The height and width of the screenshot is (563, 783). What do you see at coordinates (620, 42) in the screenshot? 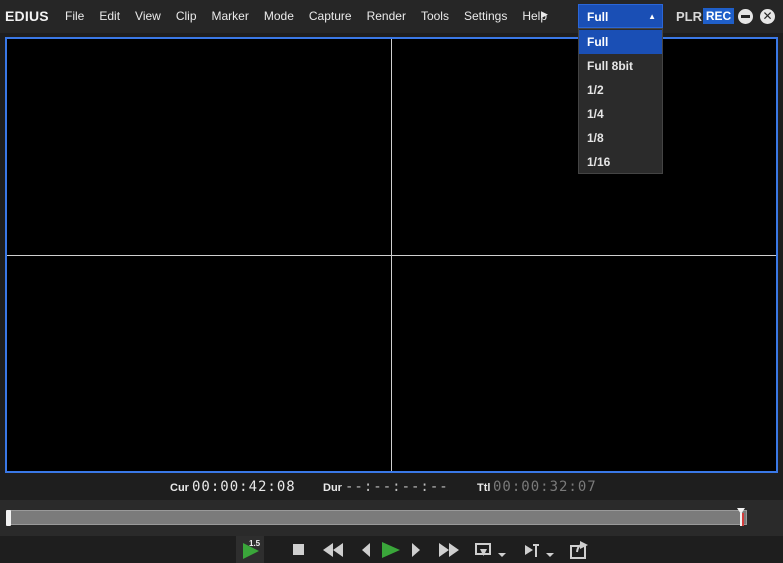
I see `quality-option-full: Full` at bounding box center [620, 42].